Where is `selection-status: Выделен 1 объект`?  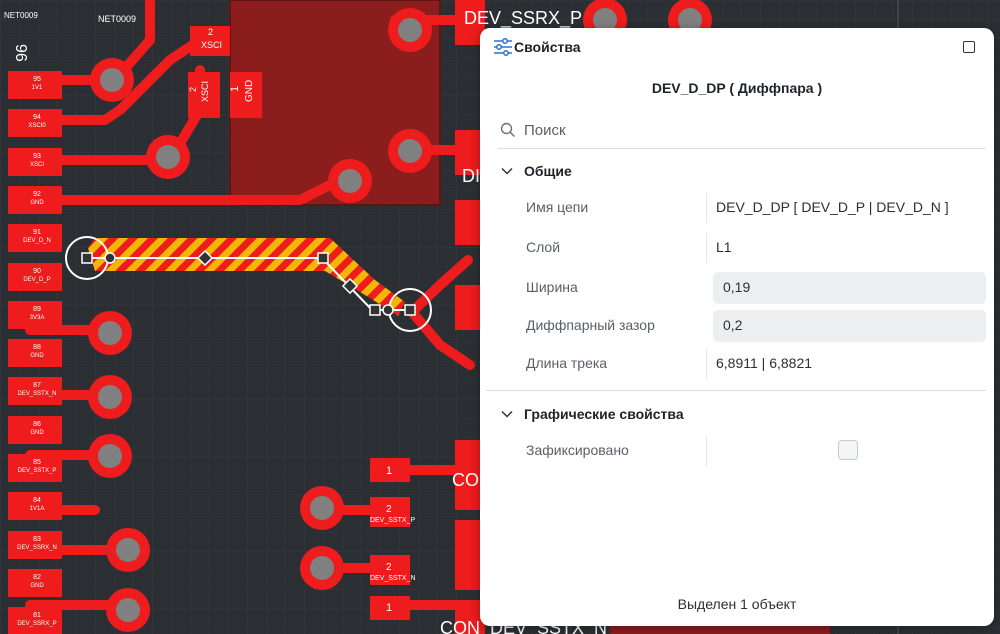
selection-status: Выделен 1 объект is located at coordinates (737, 604).